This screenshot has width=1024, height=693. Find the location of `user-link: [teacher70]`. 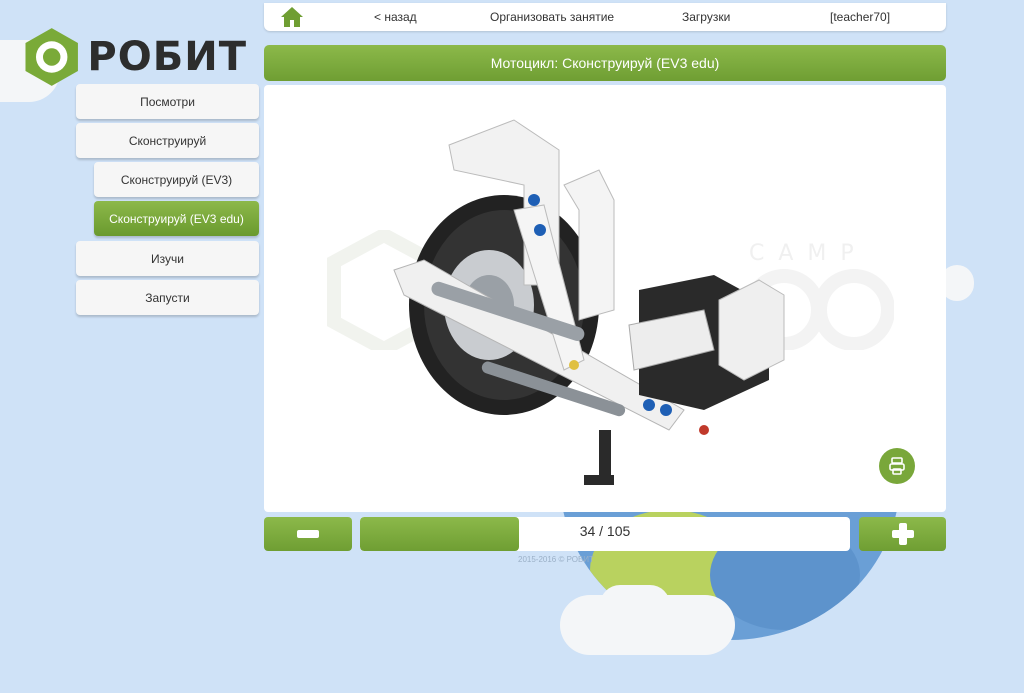

user-link: [teacher70] is located at coordinates (860, 17).